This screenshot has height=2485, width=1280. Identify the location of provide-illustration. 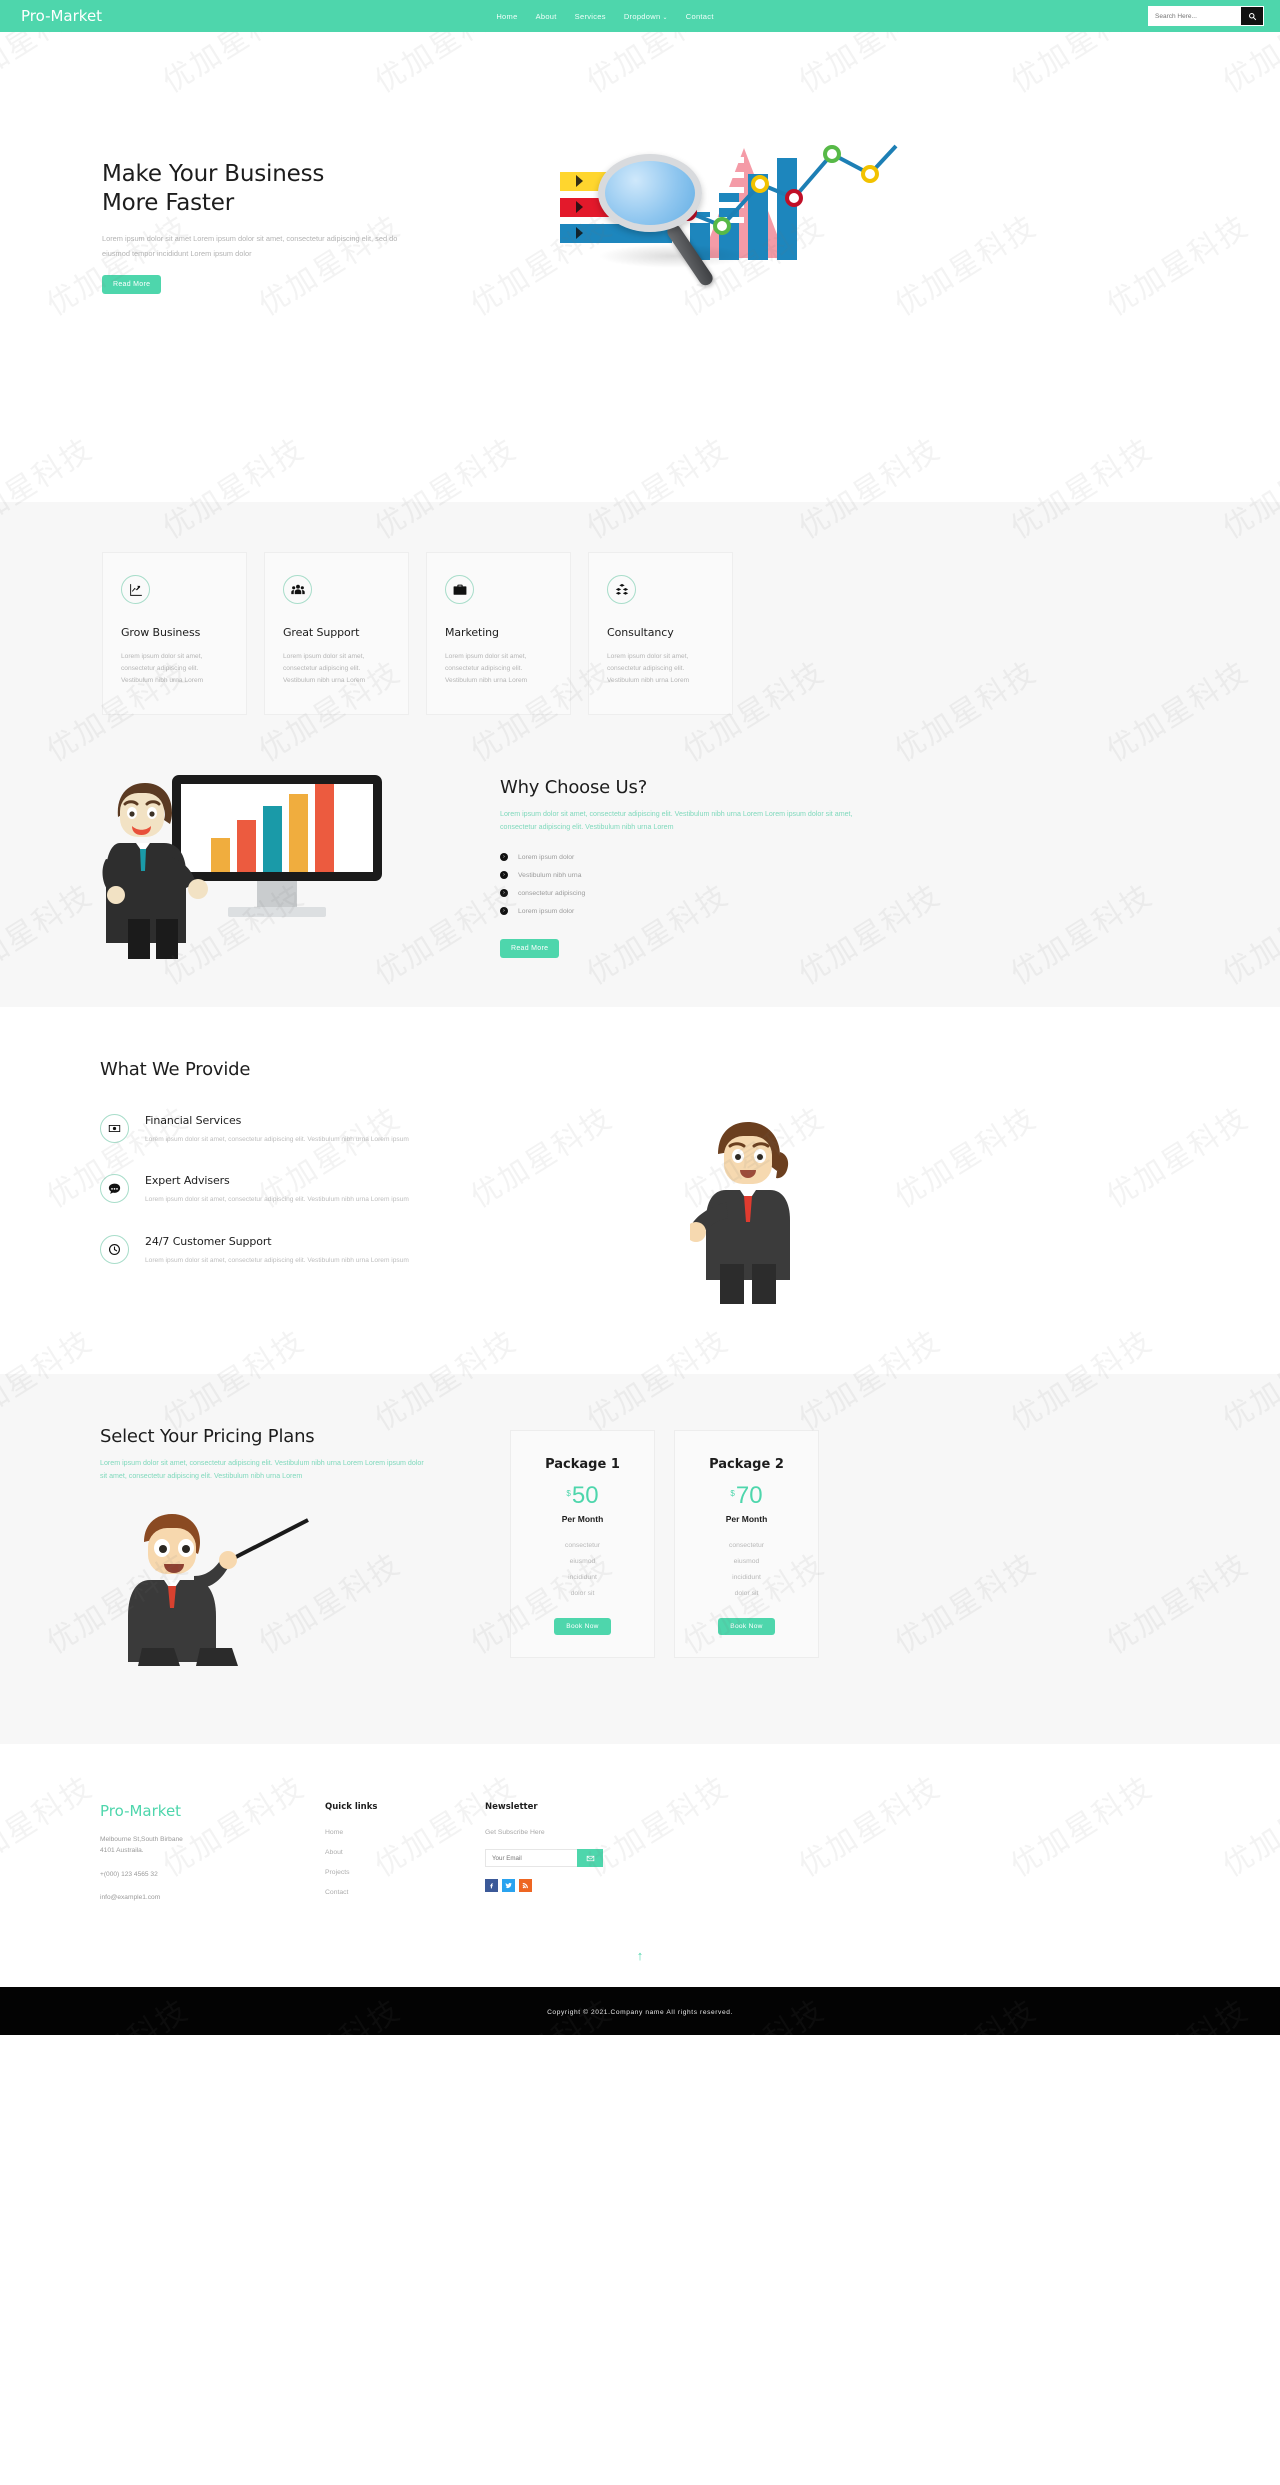
(855, 1214).